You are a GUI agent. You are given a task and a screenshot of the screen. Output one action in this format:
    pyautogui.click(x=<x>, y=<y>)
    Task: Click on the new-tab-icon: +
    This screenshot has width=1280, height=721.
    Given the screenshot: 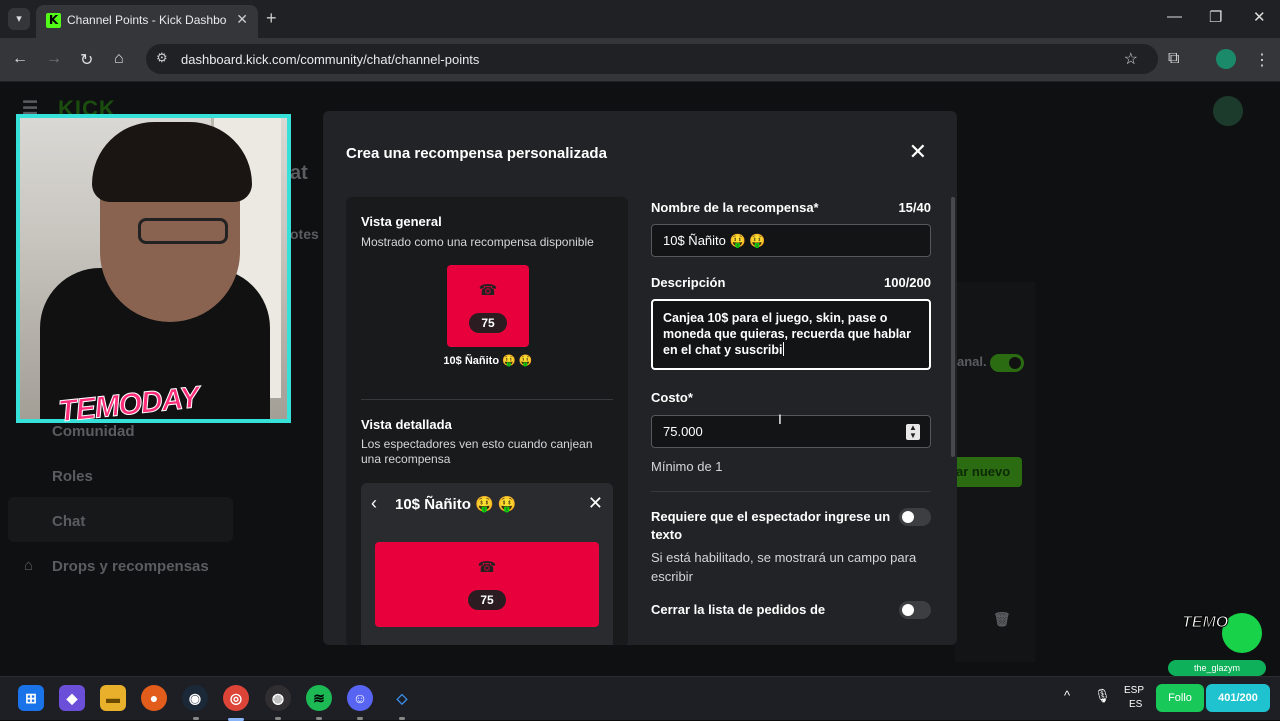 What is the action you would take?
    pyautogui.click(x=271, y=18)
    